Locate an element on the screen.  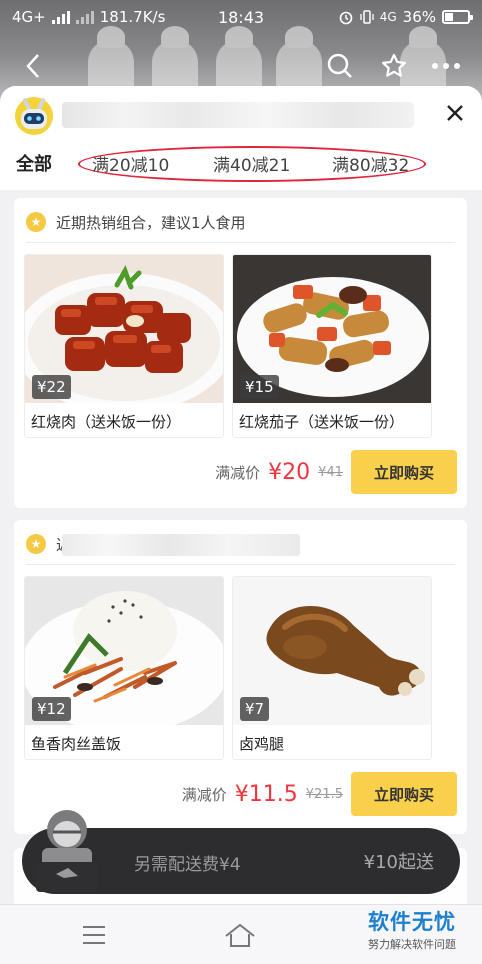
home-icon is located at coordinates (240, 935).